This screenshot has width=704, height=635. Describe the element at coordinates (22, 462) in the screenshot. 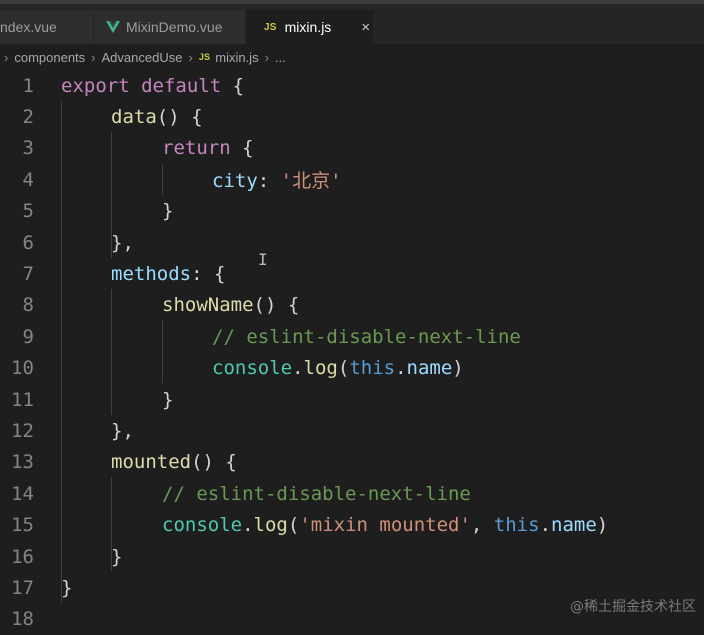

I see `line-number: 13` at that location.